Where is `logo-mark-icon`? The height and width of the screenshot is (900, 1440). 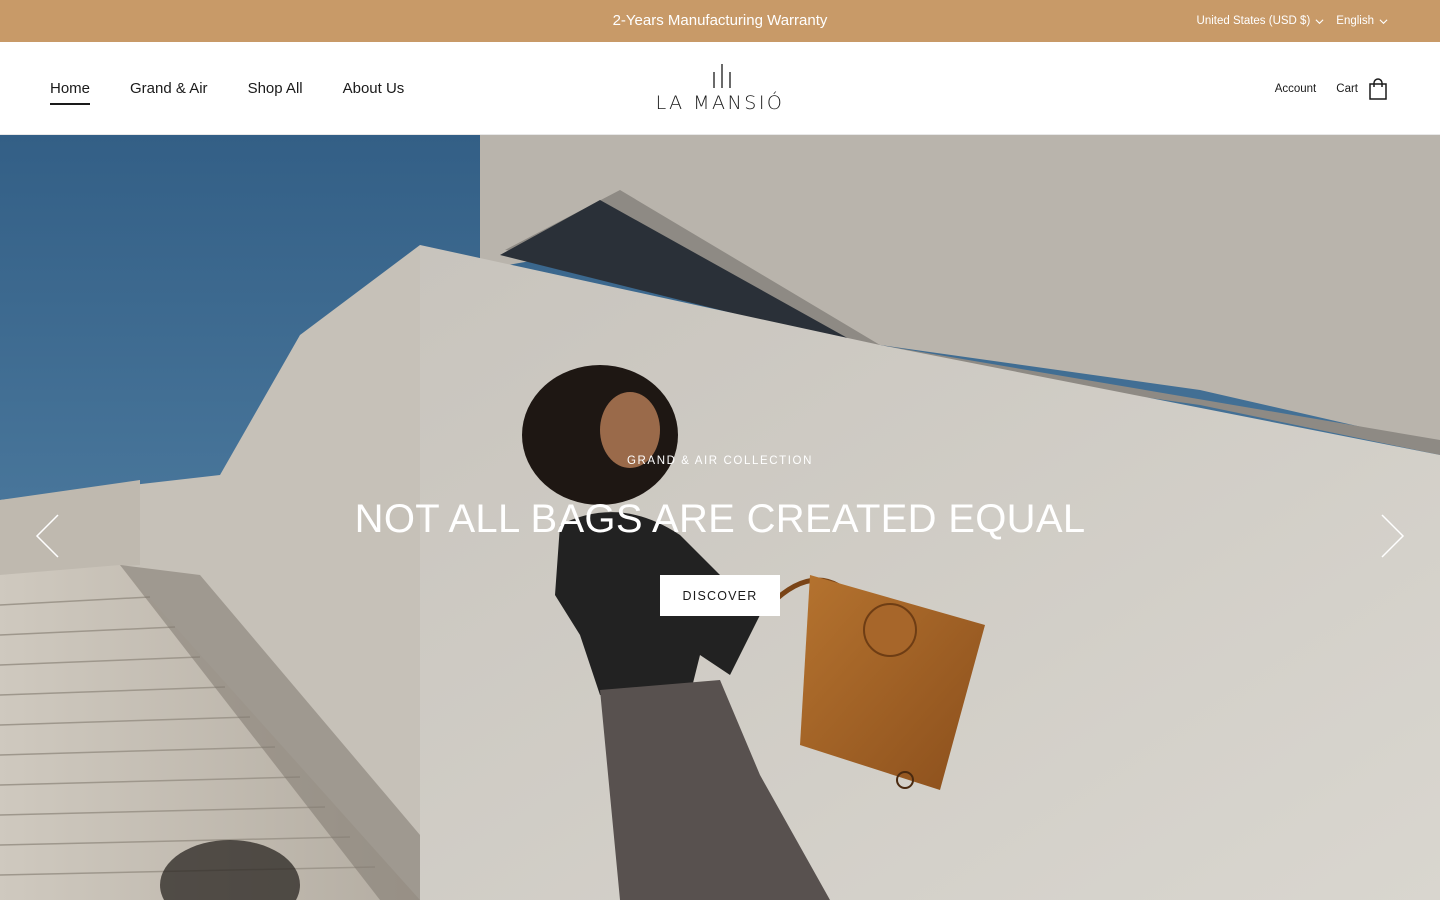
logo-mark-icon is located at coordinates (722, 76).